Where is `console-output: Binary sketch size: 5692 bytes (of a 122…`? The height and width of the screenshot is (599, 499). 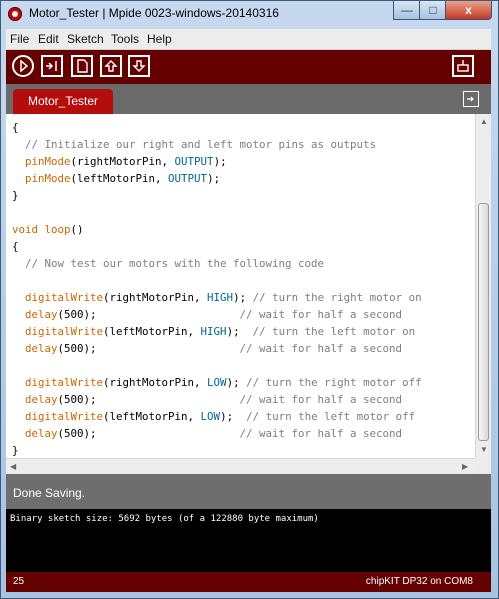
console-output: Binary sketch size: 5692 bytes (of a 122… is located at coordinates (248, 540).